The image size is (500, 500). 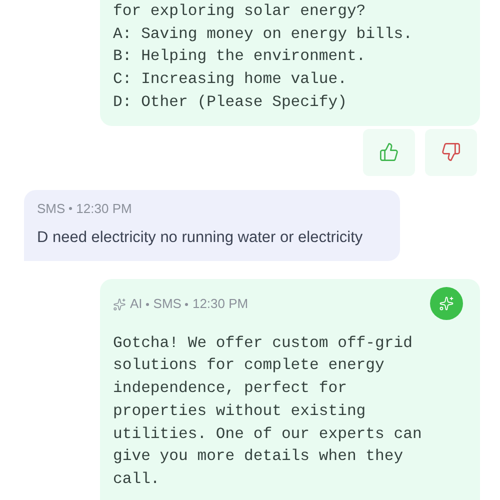 I want to click on message-line: B: Helping the environment., so click(x=240, y=57).